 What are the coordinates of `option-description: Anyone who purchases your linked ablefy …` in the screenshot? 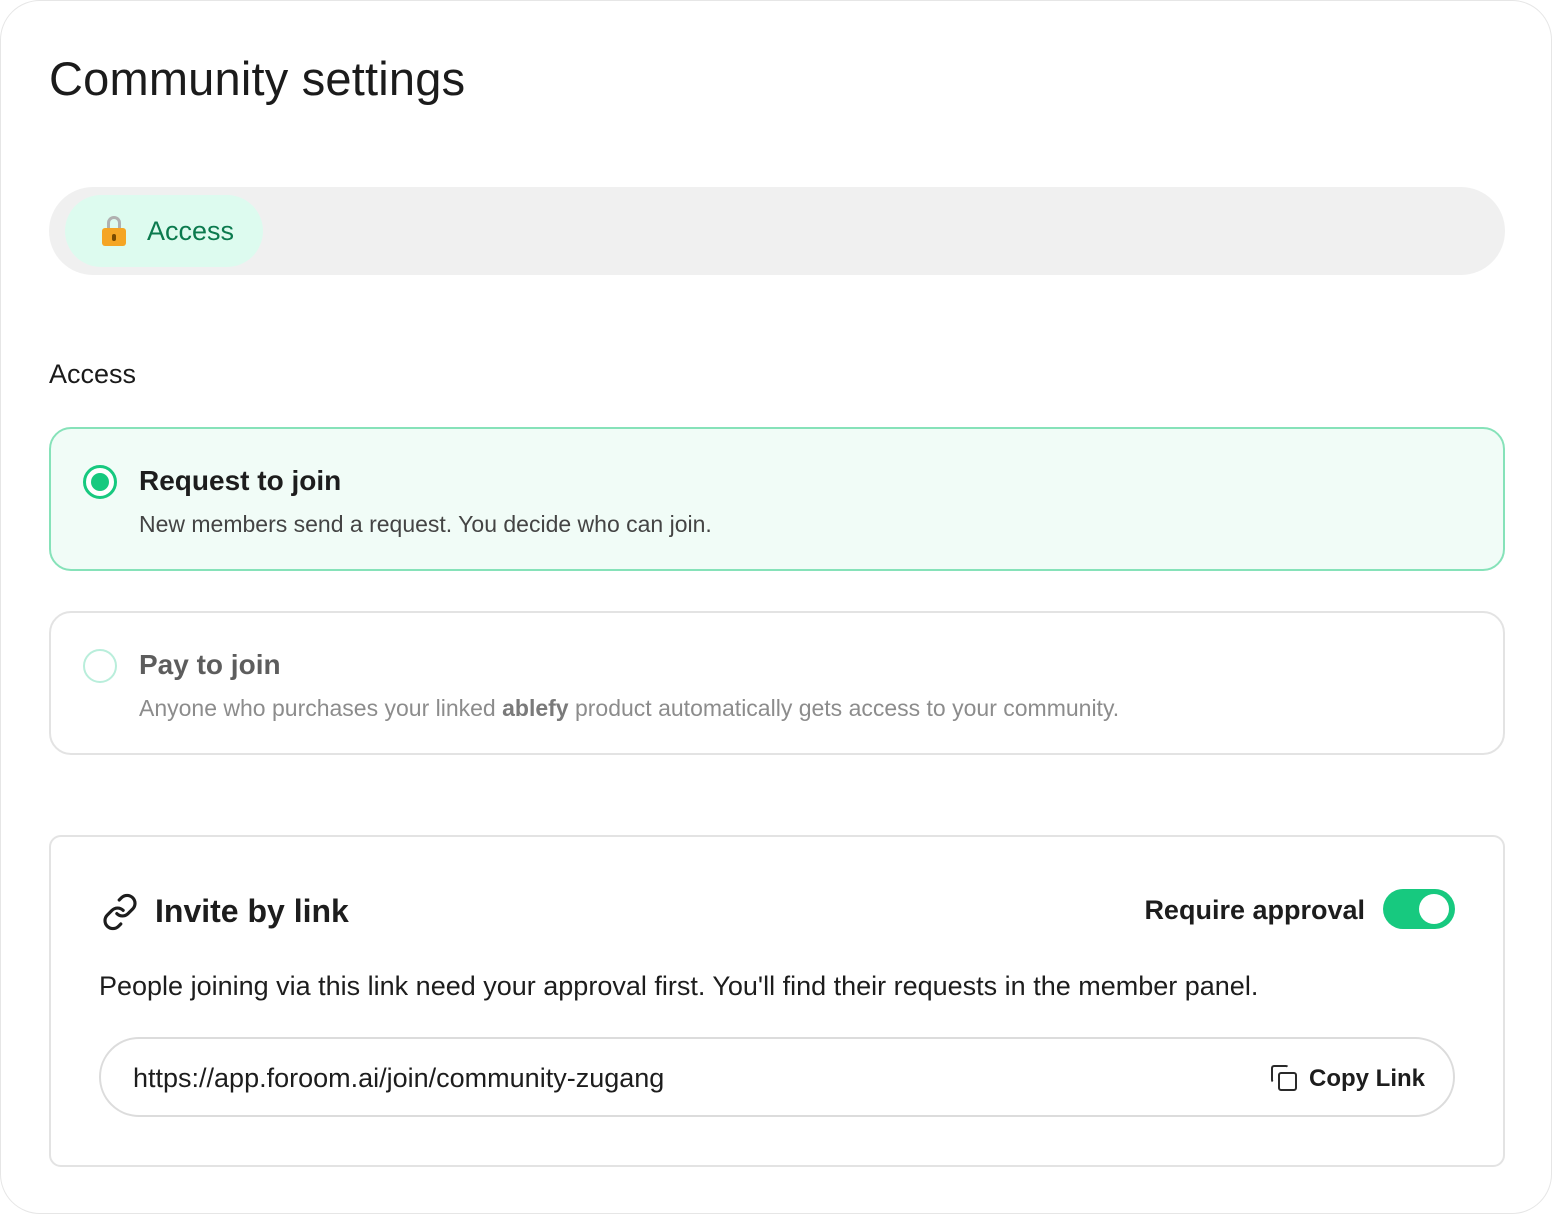 It's located at (629, 708).